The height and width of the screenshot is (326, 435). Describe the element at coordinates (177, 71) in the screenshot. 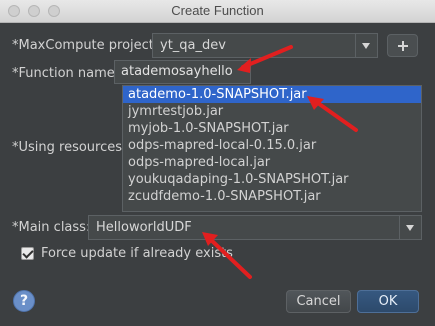

I see `function-name-value: atademosayhello` at that location.